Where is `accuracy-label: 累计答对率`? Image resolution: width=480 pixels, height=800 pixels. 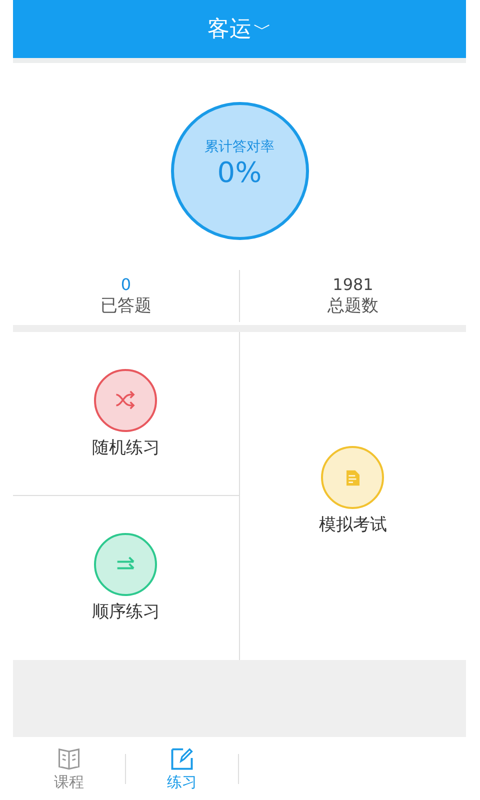
accuracy-label: 累计答对率 is located at coordinates (239, 147).